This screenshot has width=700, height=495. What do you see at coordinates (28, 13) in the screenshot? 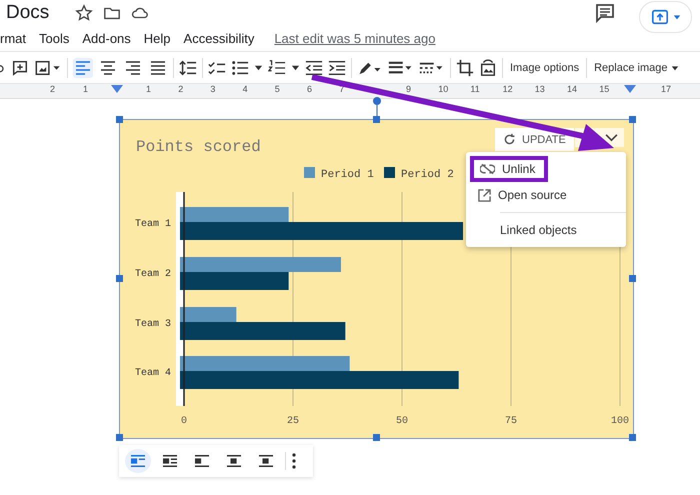
I see `document-title: Docs` at bounding box center [28, 13].